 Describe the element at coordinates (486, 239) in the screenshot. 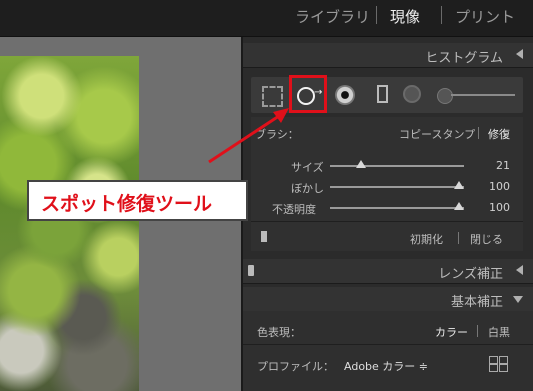

I see `close-button: 閉じる` at that location.